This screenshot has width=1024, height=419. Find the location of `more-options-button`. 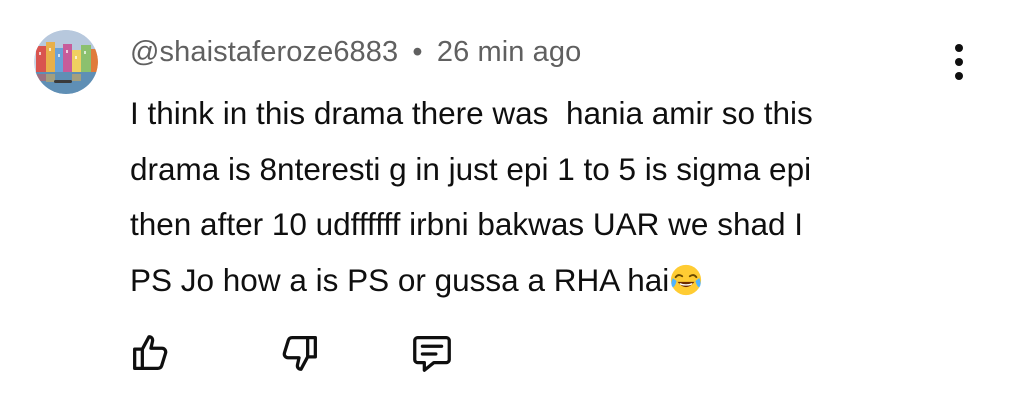

more-options-button is located at coordinates (959, 62).